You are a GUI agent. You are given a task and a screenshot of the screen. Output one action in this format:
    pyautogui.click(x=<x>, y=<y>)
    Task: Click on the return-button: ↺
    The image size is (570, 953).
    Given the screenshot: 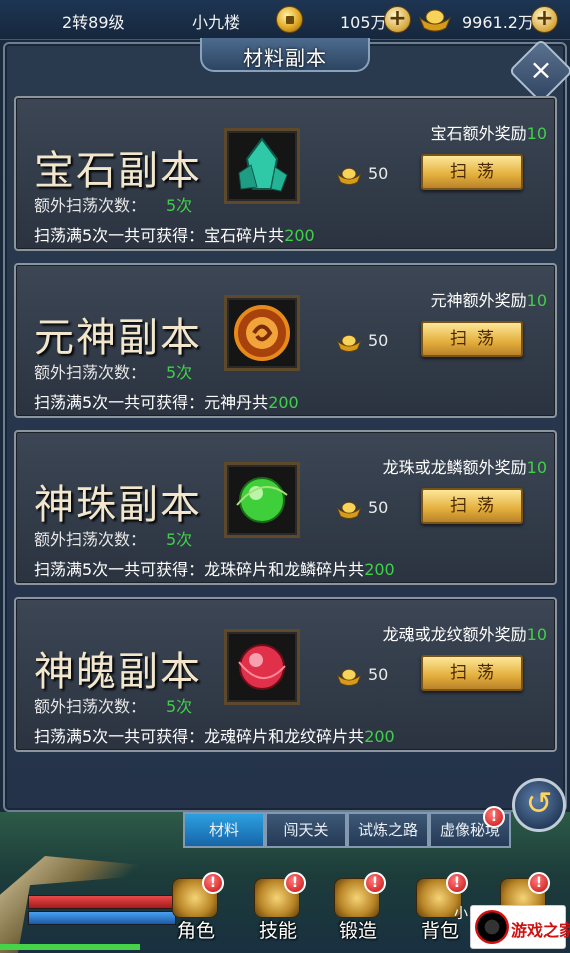 What is the action you would take?
    pyautogui.click(x=539, y=805)
    